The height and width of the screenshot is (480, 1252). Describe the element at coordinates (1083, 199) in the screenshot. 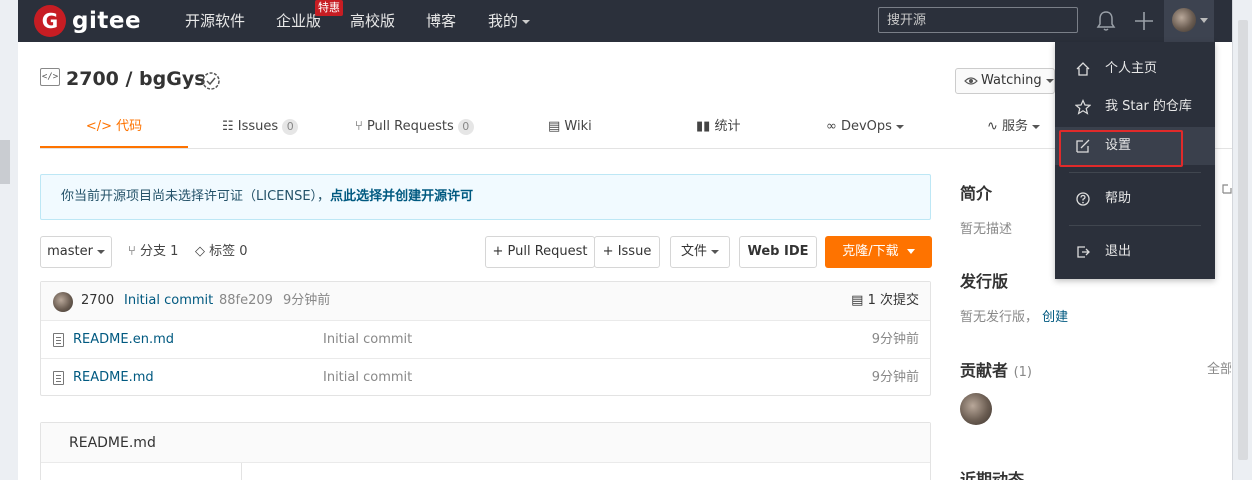

I see `help-icon` at that location.